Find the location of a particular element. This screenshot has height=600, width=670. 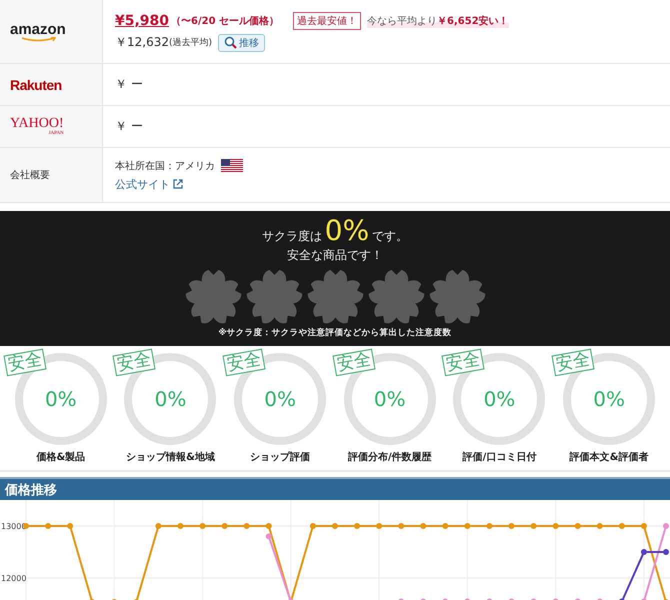

sakura-text: です。 is located at coordinates (390, 236).